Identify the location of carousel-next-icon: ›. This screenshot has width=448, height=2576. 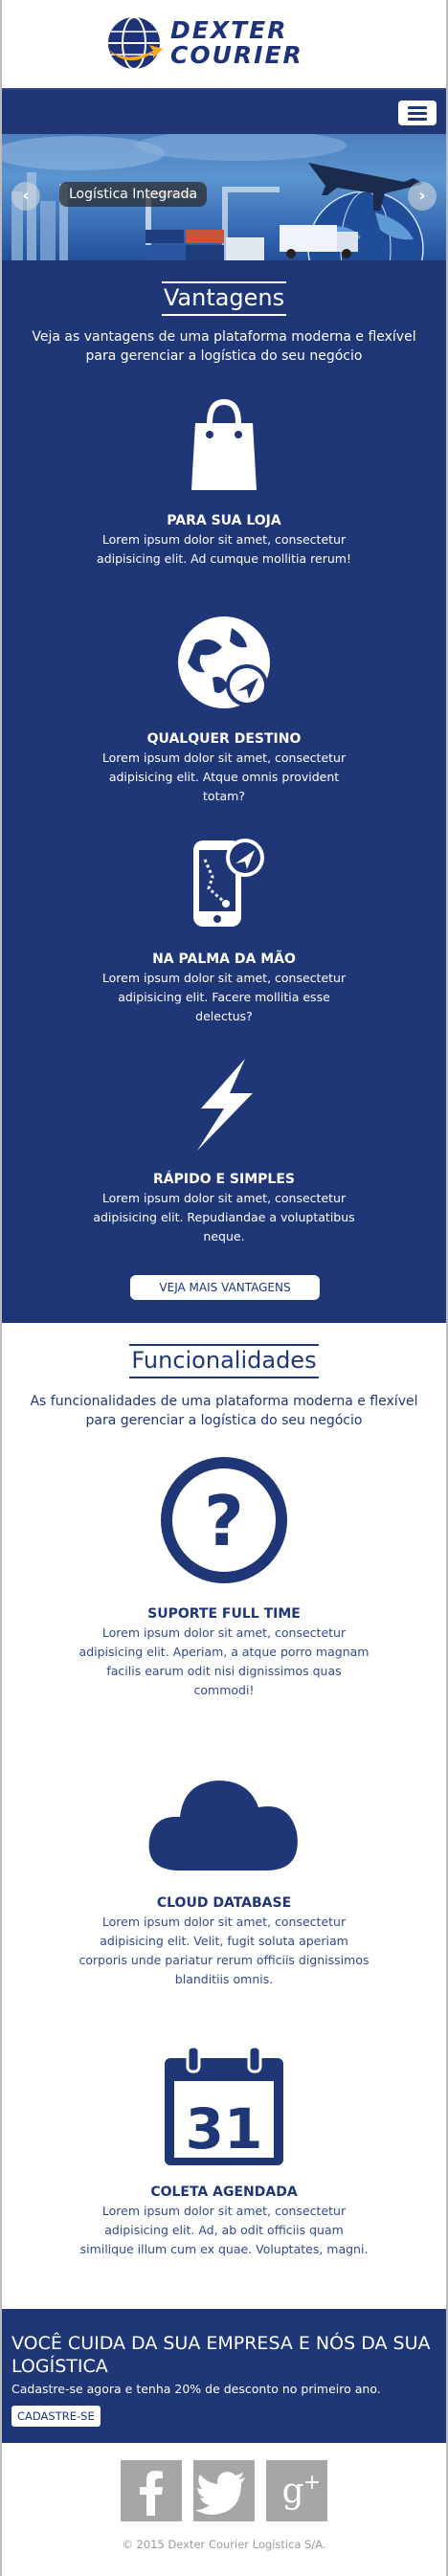
(423, 197).